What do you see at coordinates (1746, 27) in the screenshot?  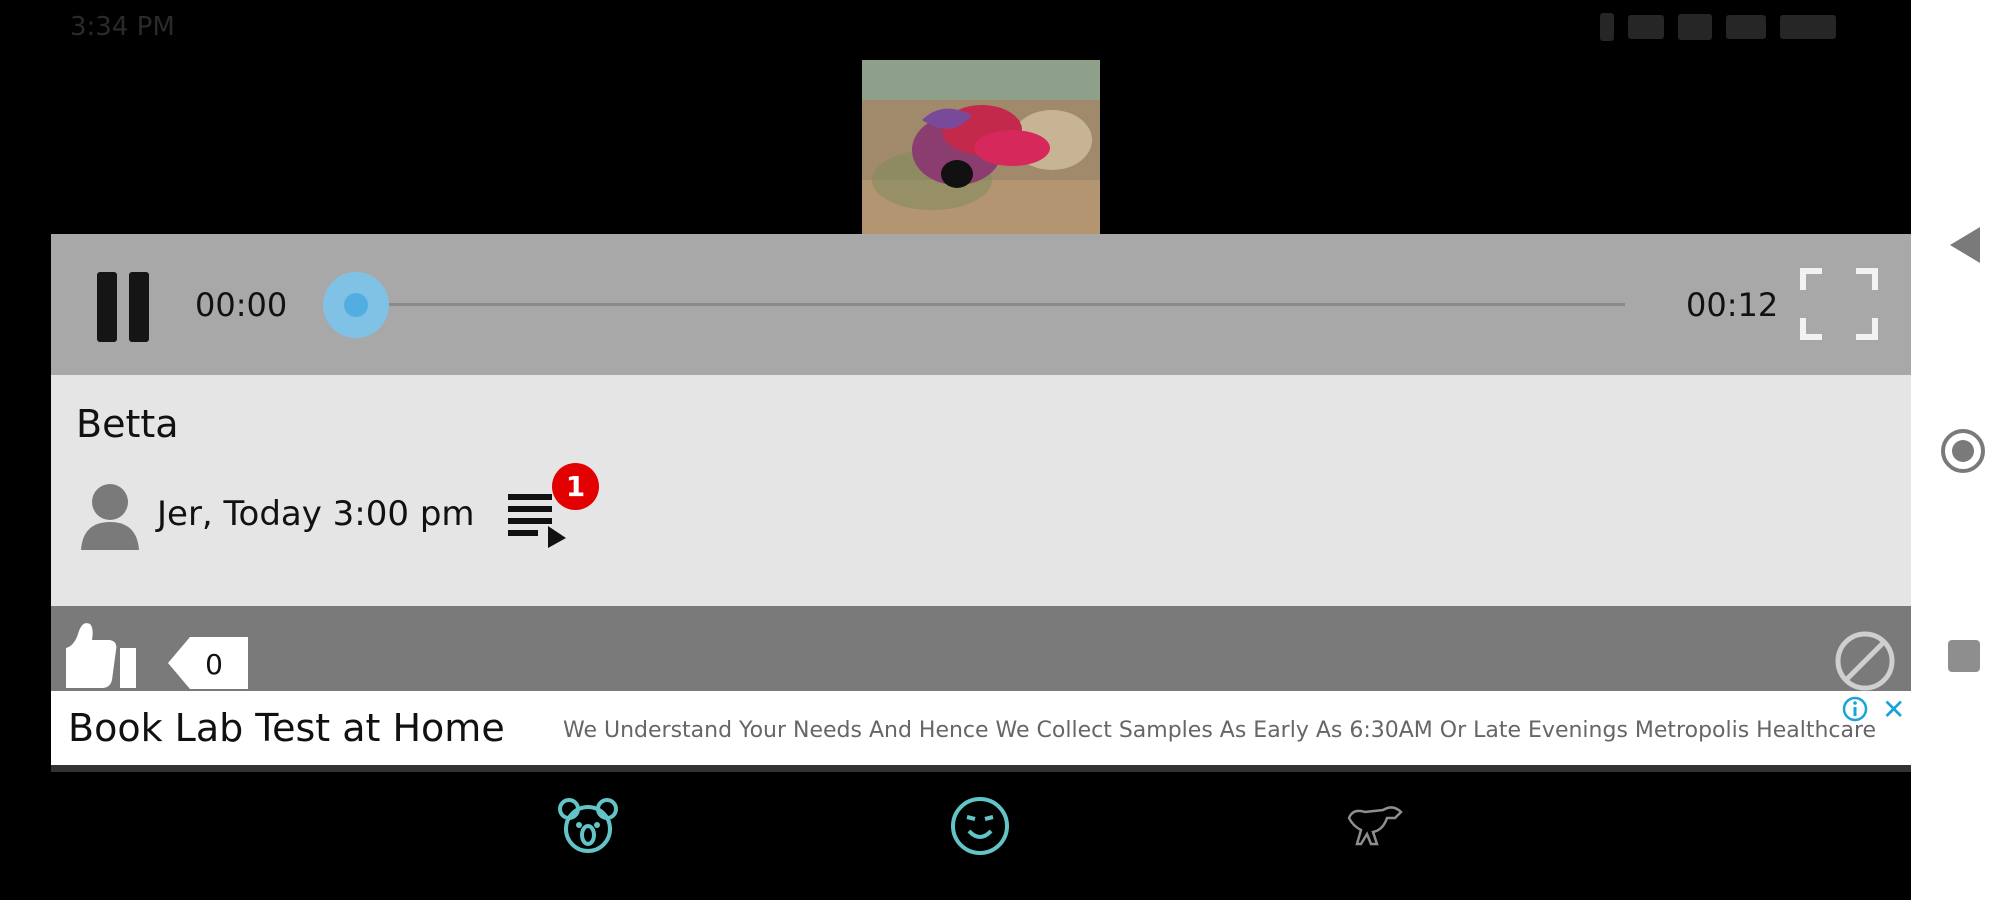 I see `wifi-icon` at bounding box center [1746, 27].